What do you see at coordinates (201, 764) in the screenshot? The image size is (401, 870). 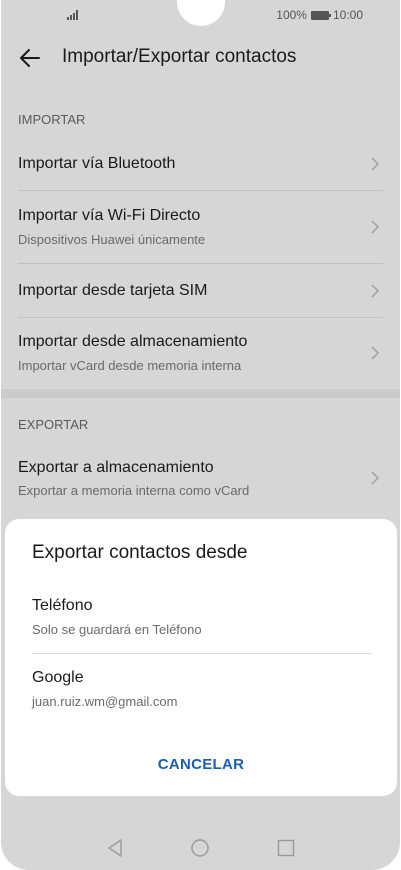 I see `cancel-button: CANCELAR` at bounding box center [201, 764].